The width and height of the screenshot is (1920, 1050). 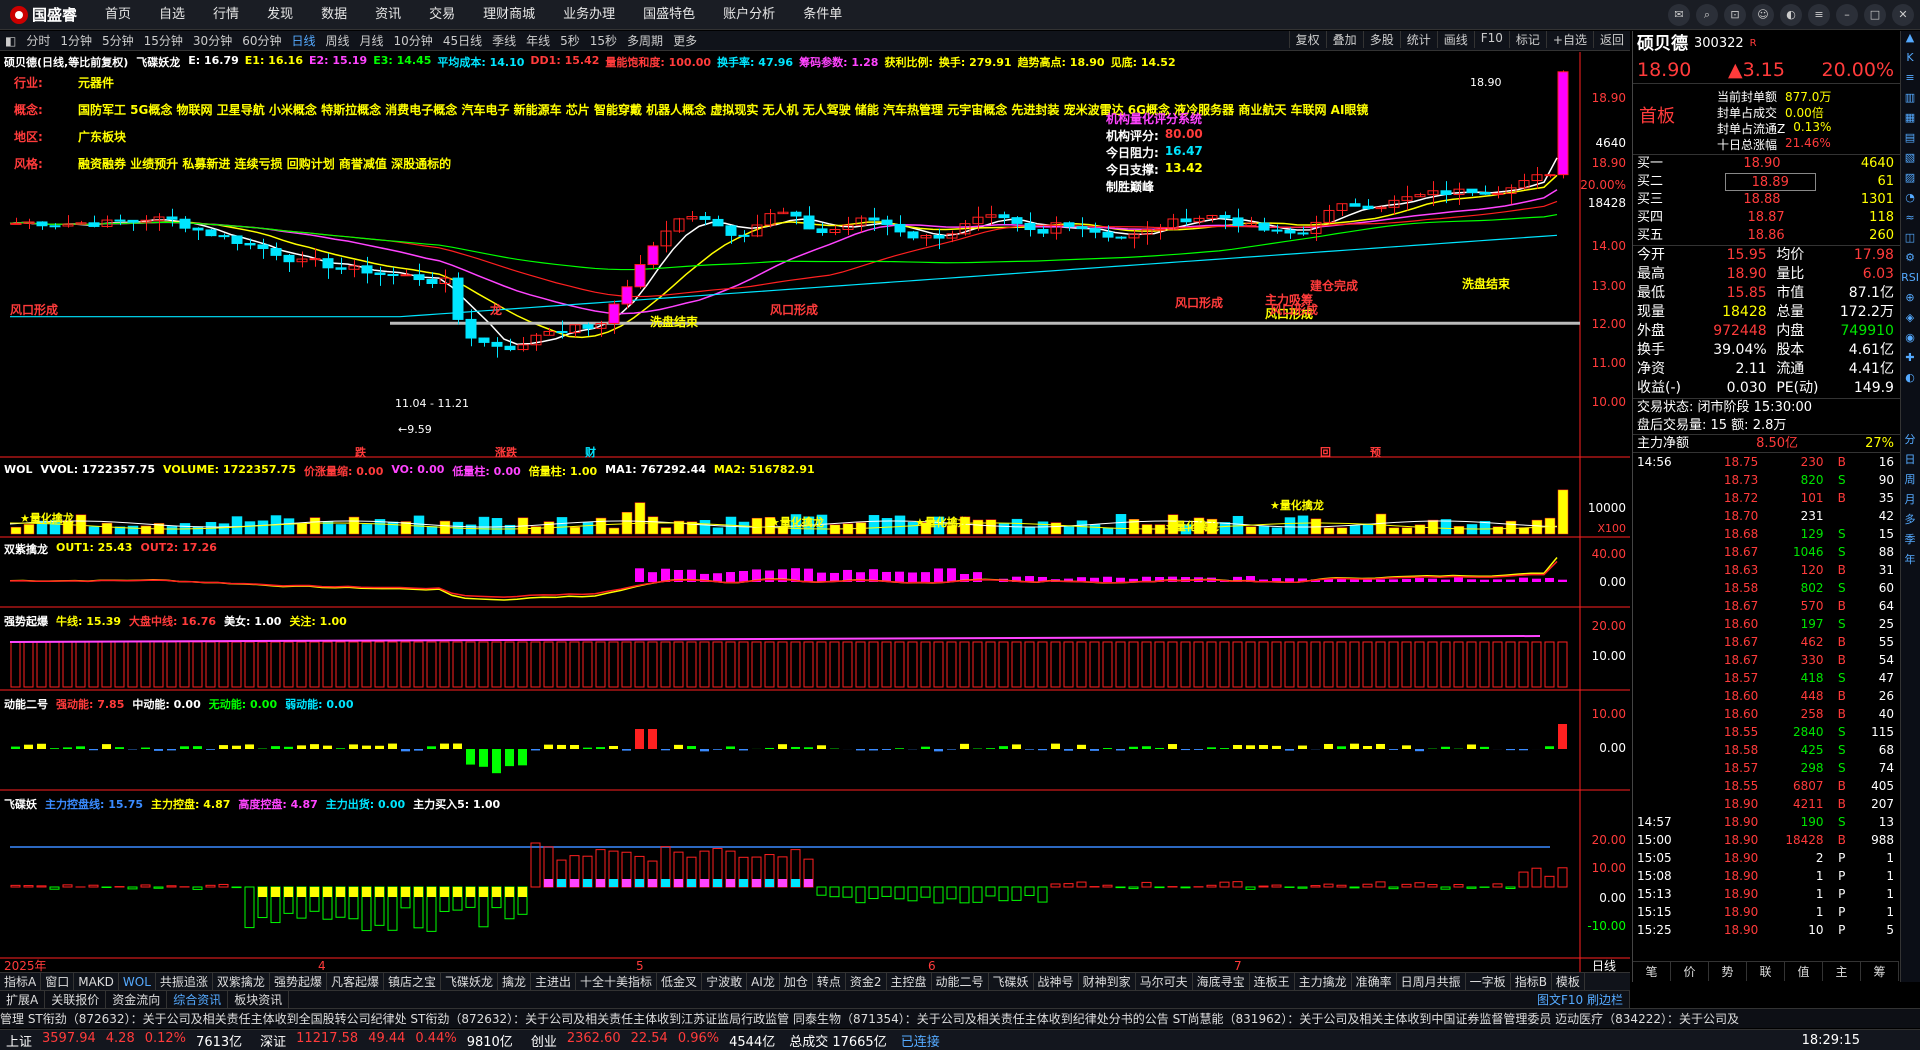 What do you see at coordinates (538, 40) in the screenshot?
I see `period-12: 年线` at bounding box center [538, 40].